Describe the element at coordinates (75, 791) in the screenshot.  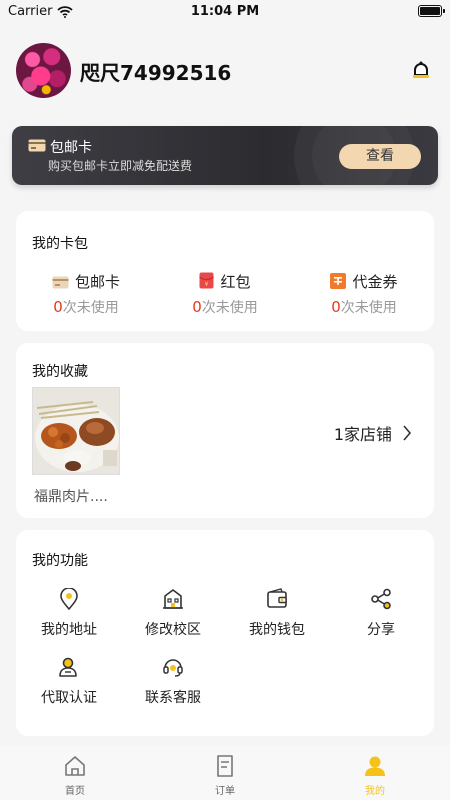
I see `tab-label: 首页` at that location.